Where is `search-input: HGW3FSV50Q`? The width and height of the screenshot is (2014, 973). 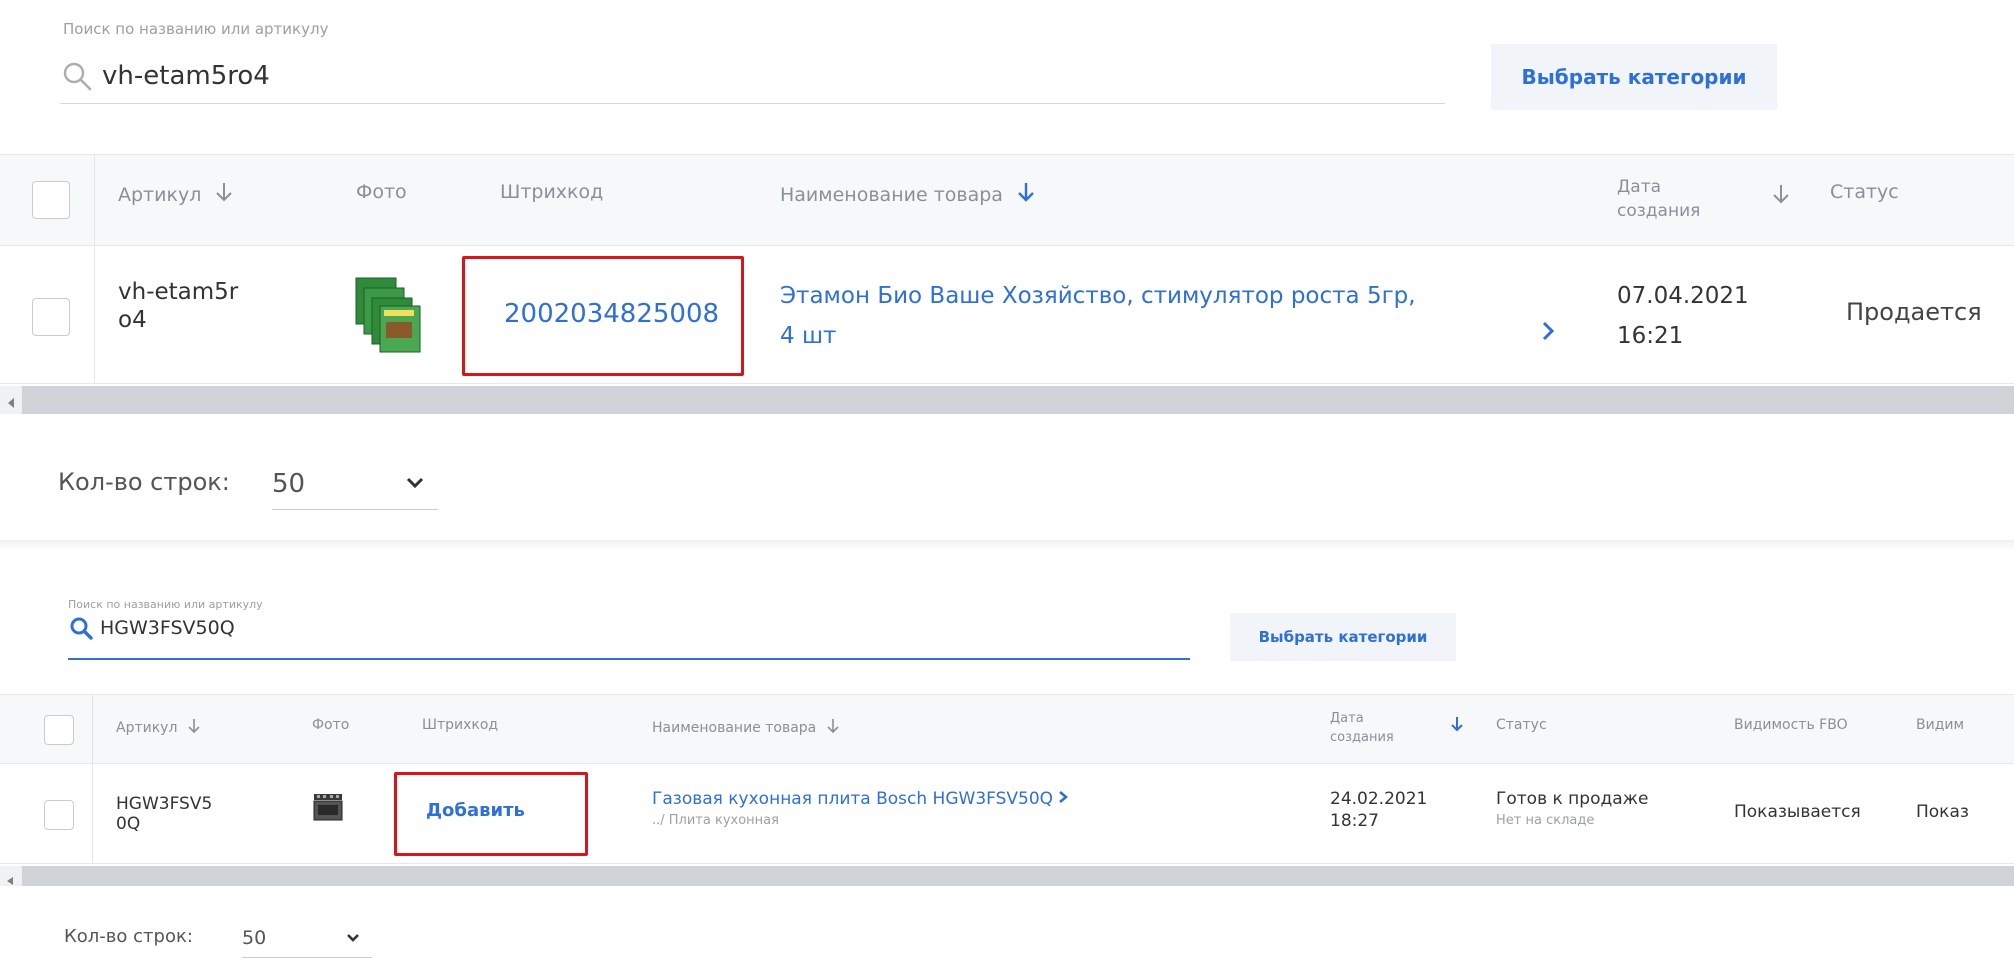
search-input: HGW3FSV50Q is located at coordinates (167, 628).